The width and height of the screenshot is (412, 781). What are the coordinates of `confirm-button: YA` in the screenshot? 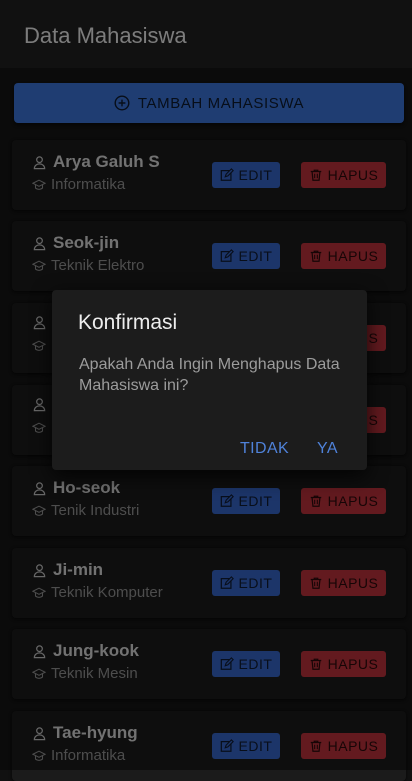 It's located at (327, 449).